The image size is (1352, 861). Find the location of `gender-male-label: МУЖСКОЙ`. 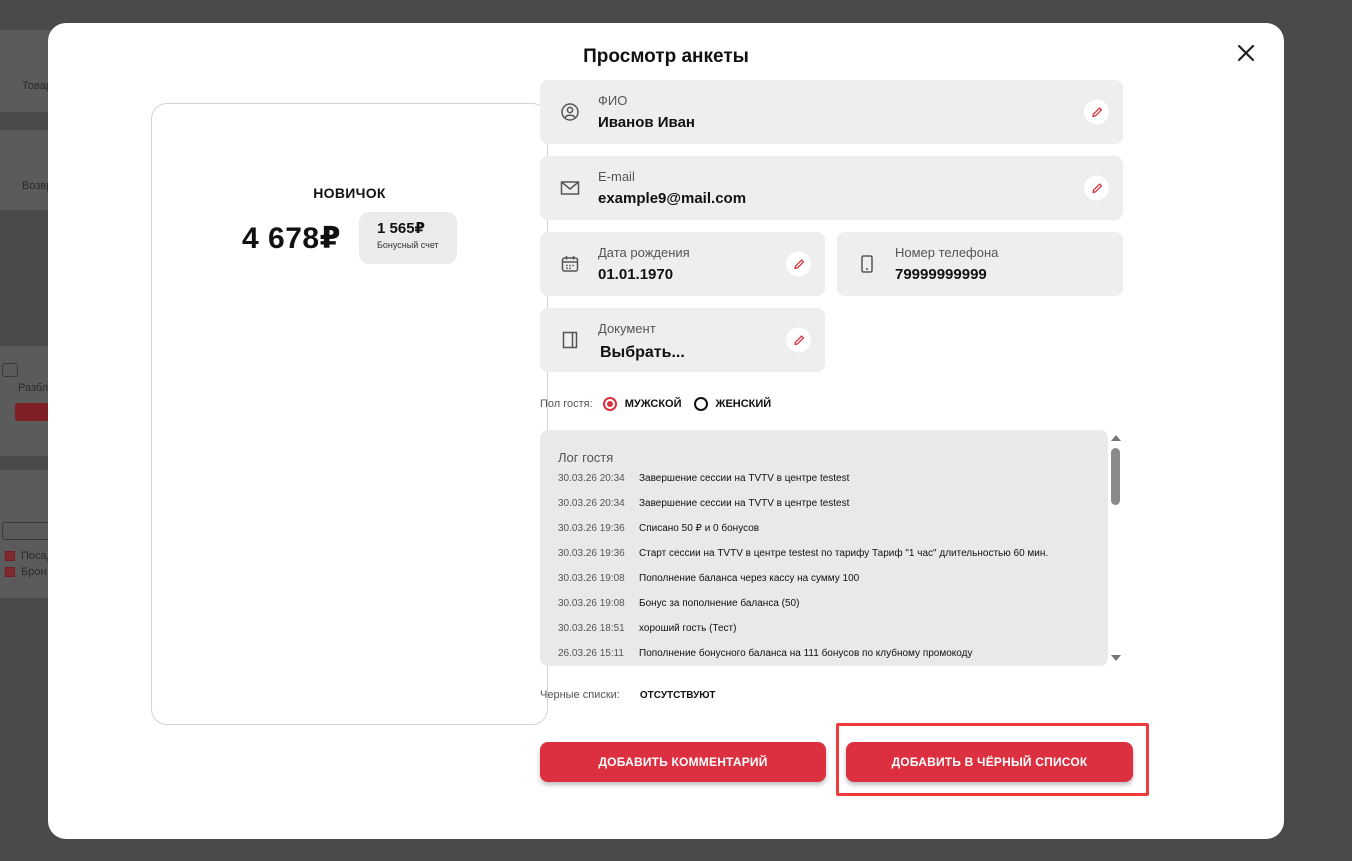

gender-male-label: МУЖСКОЙ is located at coordinates (653, 404).